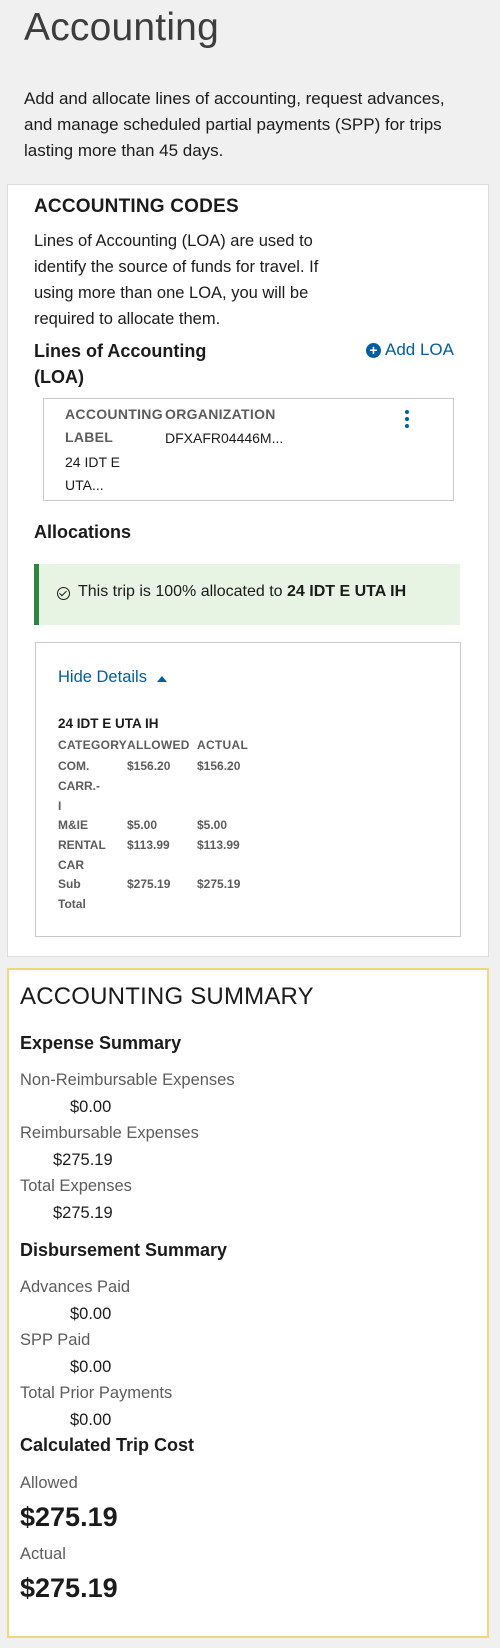 This screenshot has height=1648, width=500. What do you see at coordinates (69, 1588) in the screenshot?
I see `actual-total: $275.19` at bounding box center [69, 1588].